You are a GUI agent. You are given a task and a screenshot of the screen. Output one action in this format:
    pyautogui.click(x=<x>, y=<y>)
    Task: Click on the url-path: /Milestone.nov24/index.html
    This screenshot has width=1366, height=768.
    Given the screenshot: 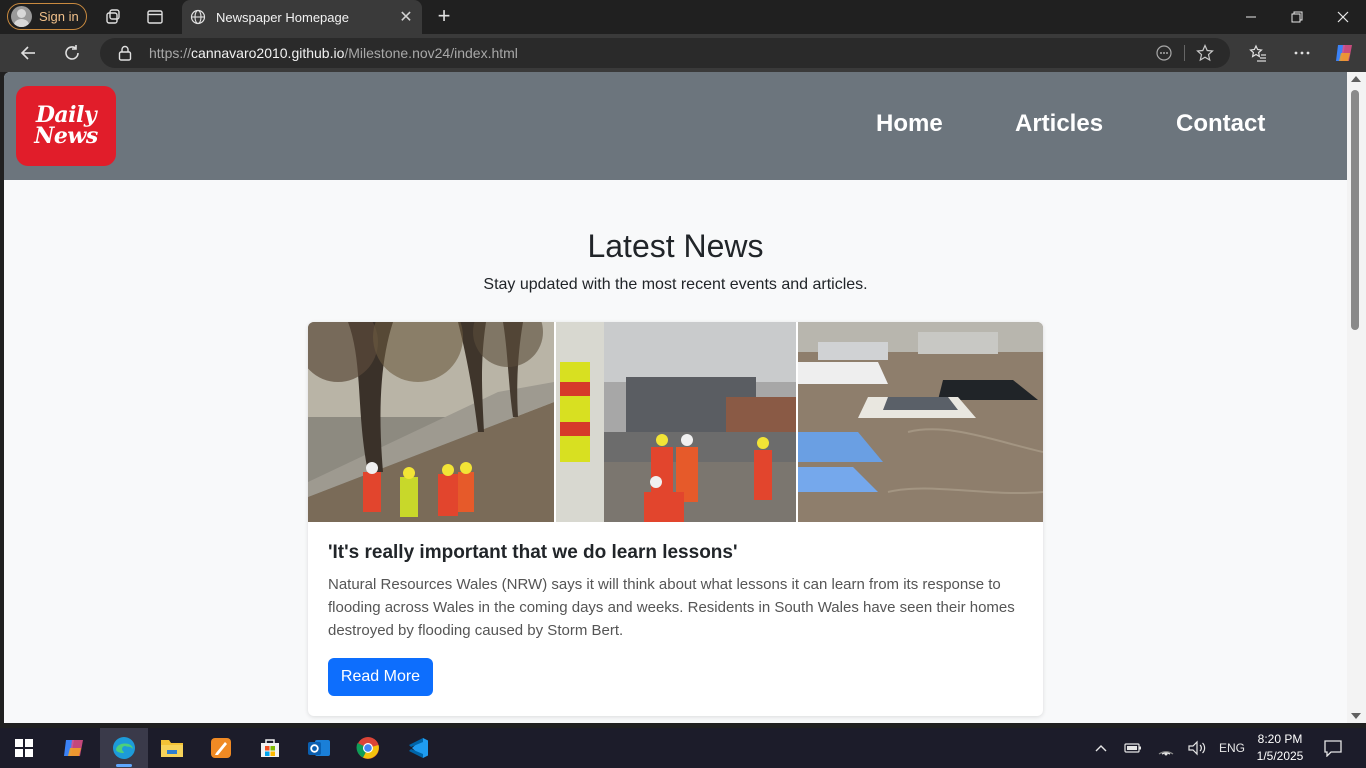 What is the action you would take?
    pyautogui.click(x=431, y=53)
    